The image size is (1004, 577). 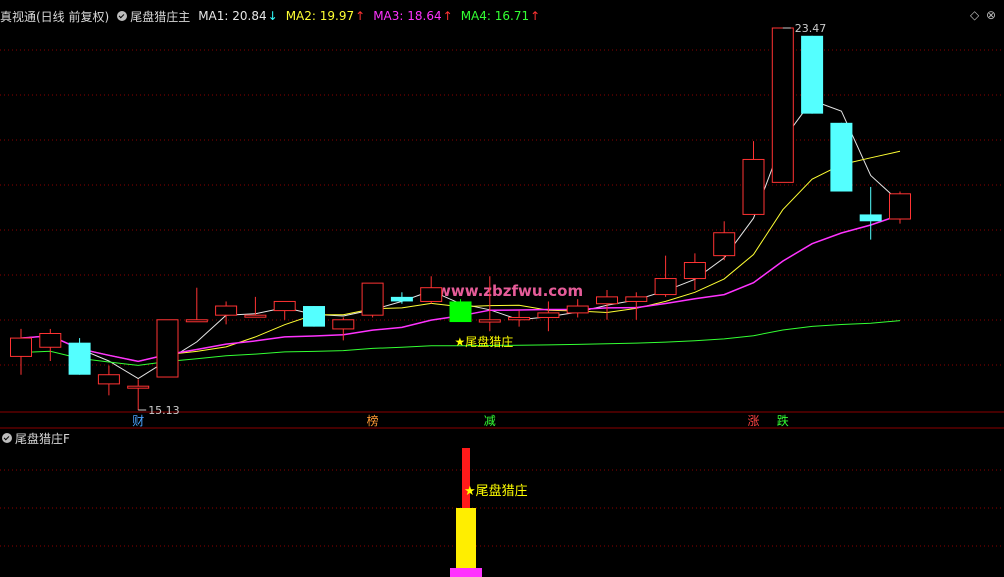 I want to click on signal-bar-red, so click(x=466, y=478).